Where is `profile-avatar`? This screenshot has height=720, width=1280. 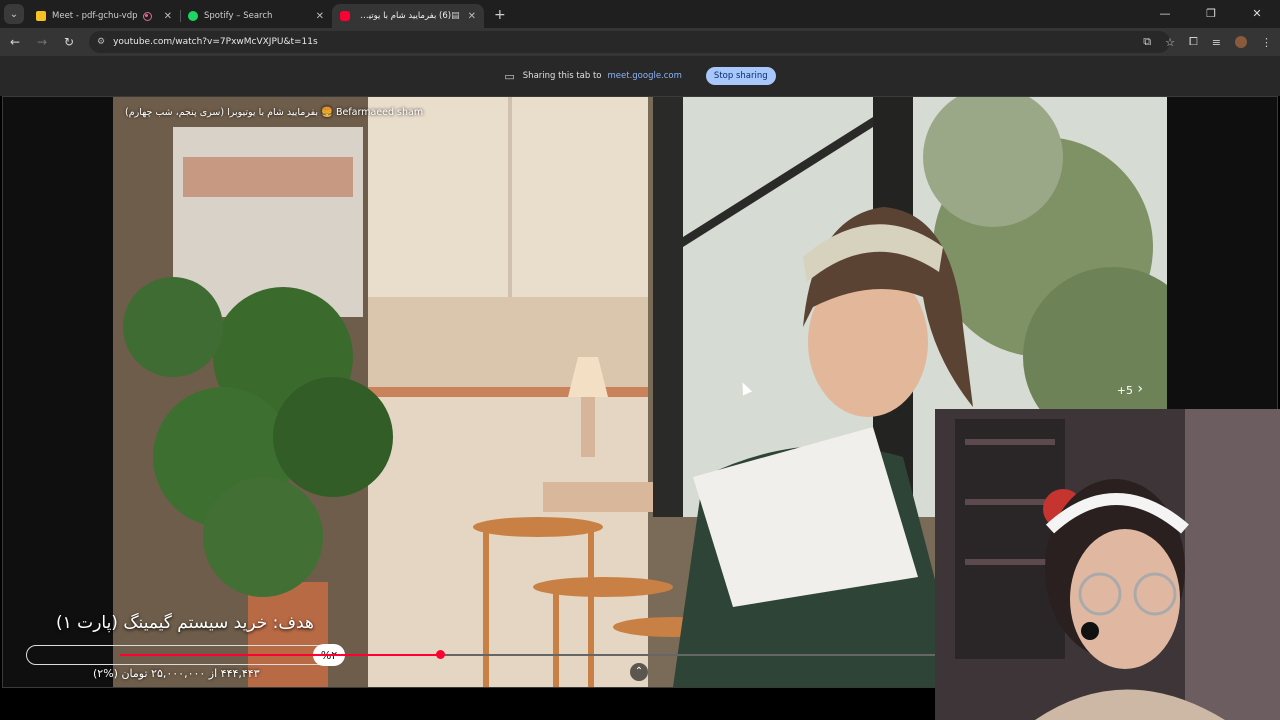 profile-avatar is located at coordinates (1241, 42).